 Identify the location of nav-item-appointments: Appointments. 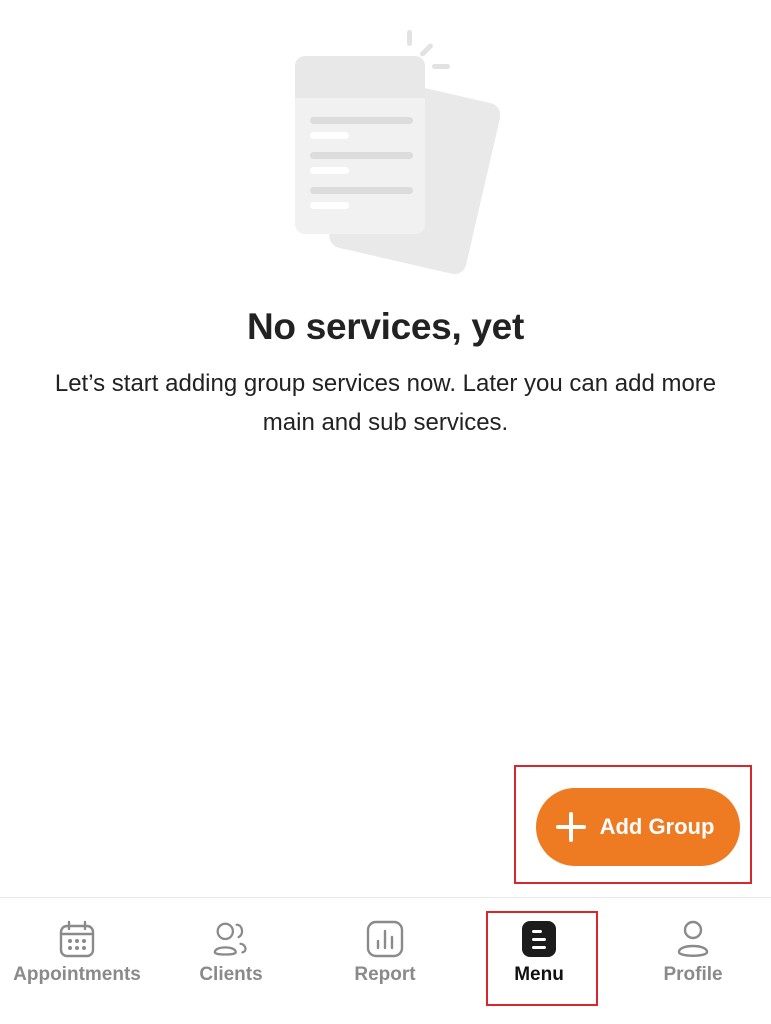
(77, 952).